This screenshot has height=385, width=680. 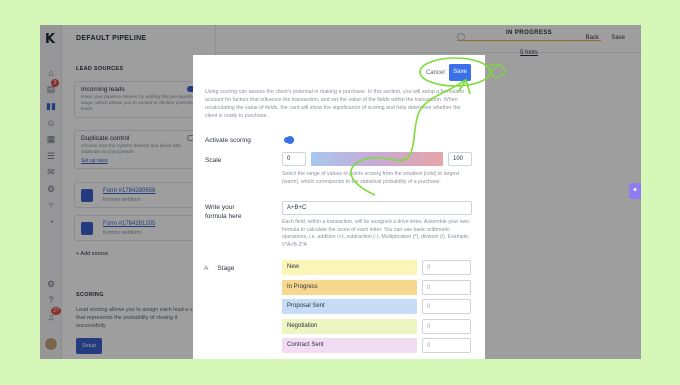 I want to click on formula-input: A+B+C, so click(x=377, y=208).